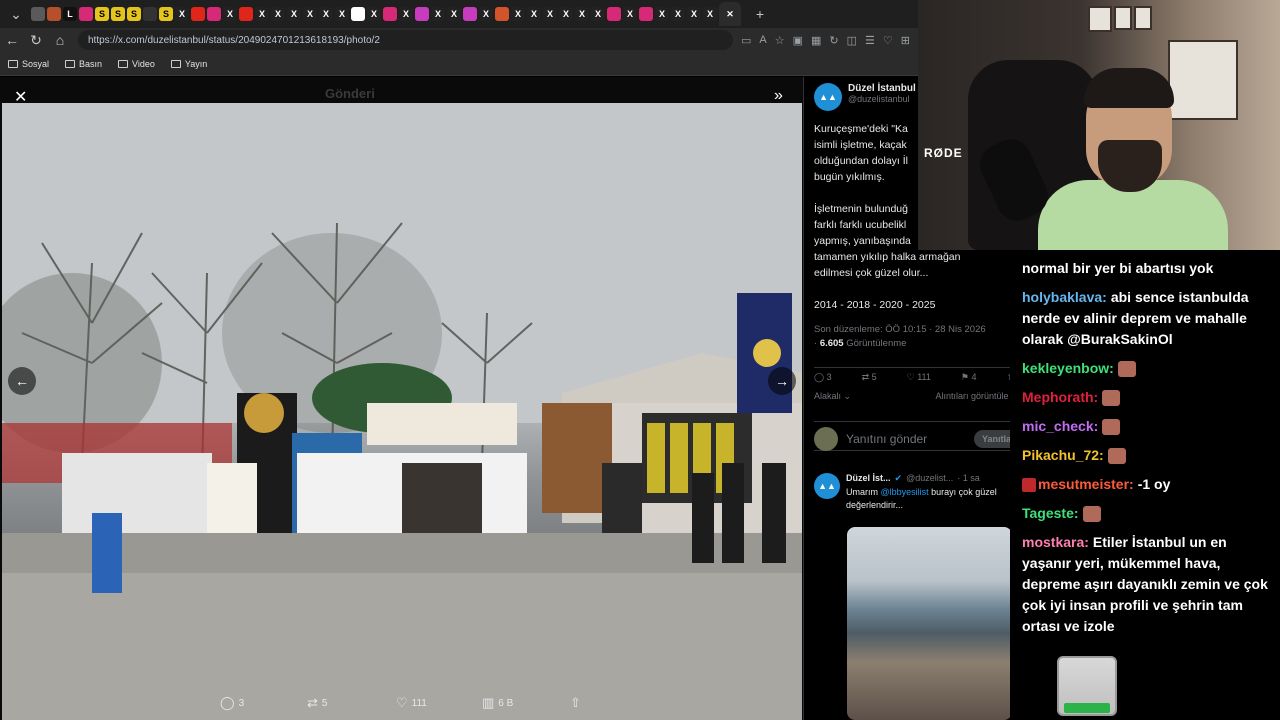  I want to click on reply-mention-link: @lbbyesilist, so click(905, 492).